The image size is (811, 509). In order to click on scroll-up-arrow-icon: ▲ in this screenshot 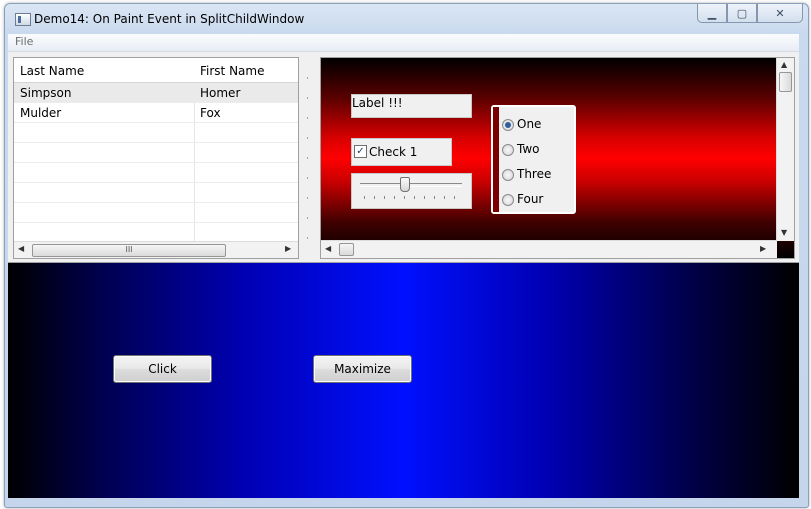, I will do `click(784, 64)`.